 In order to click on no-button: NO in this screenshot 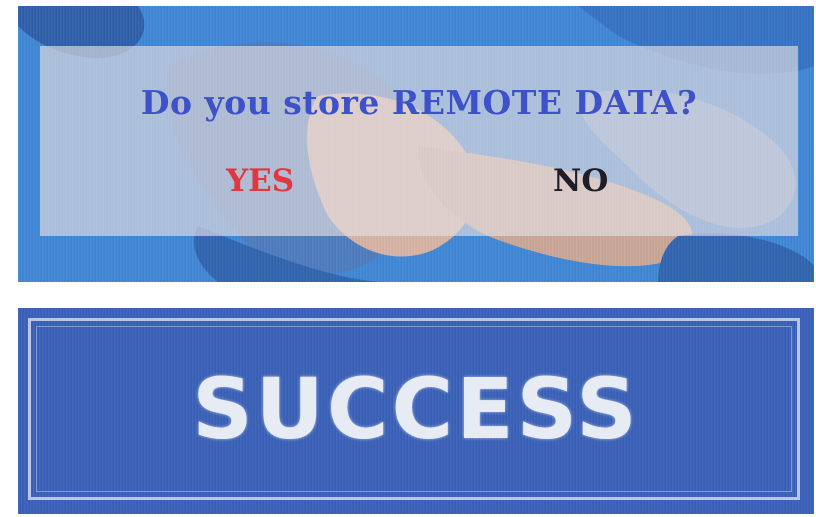, I will do `click(580, 181)`.